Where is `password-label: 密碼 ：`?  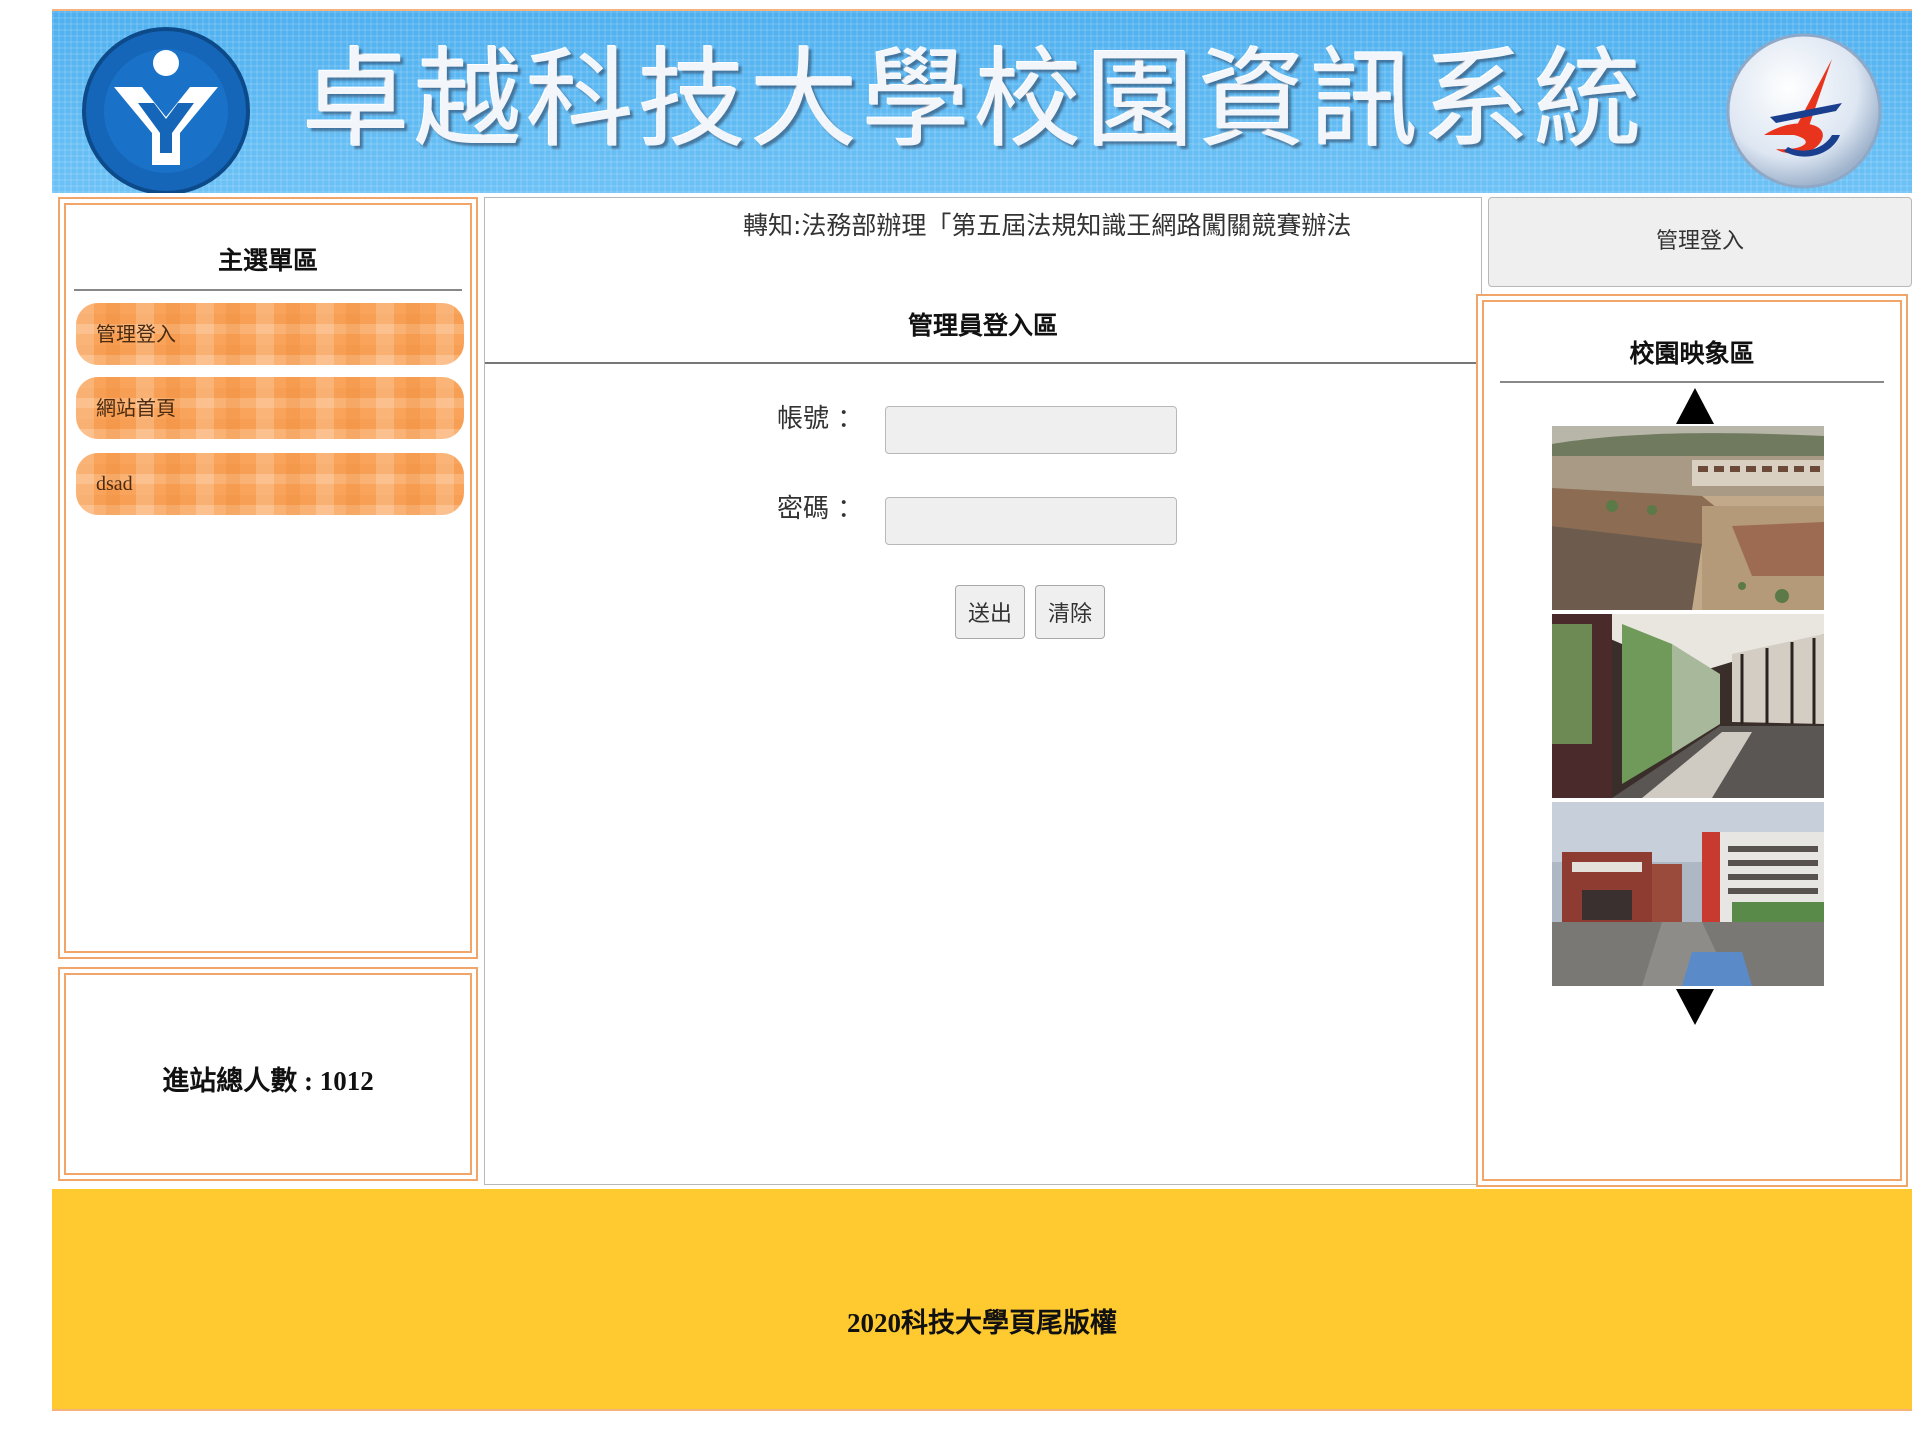
password-label: 密碼 ： is located at coordinates (820, 509).